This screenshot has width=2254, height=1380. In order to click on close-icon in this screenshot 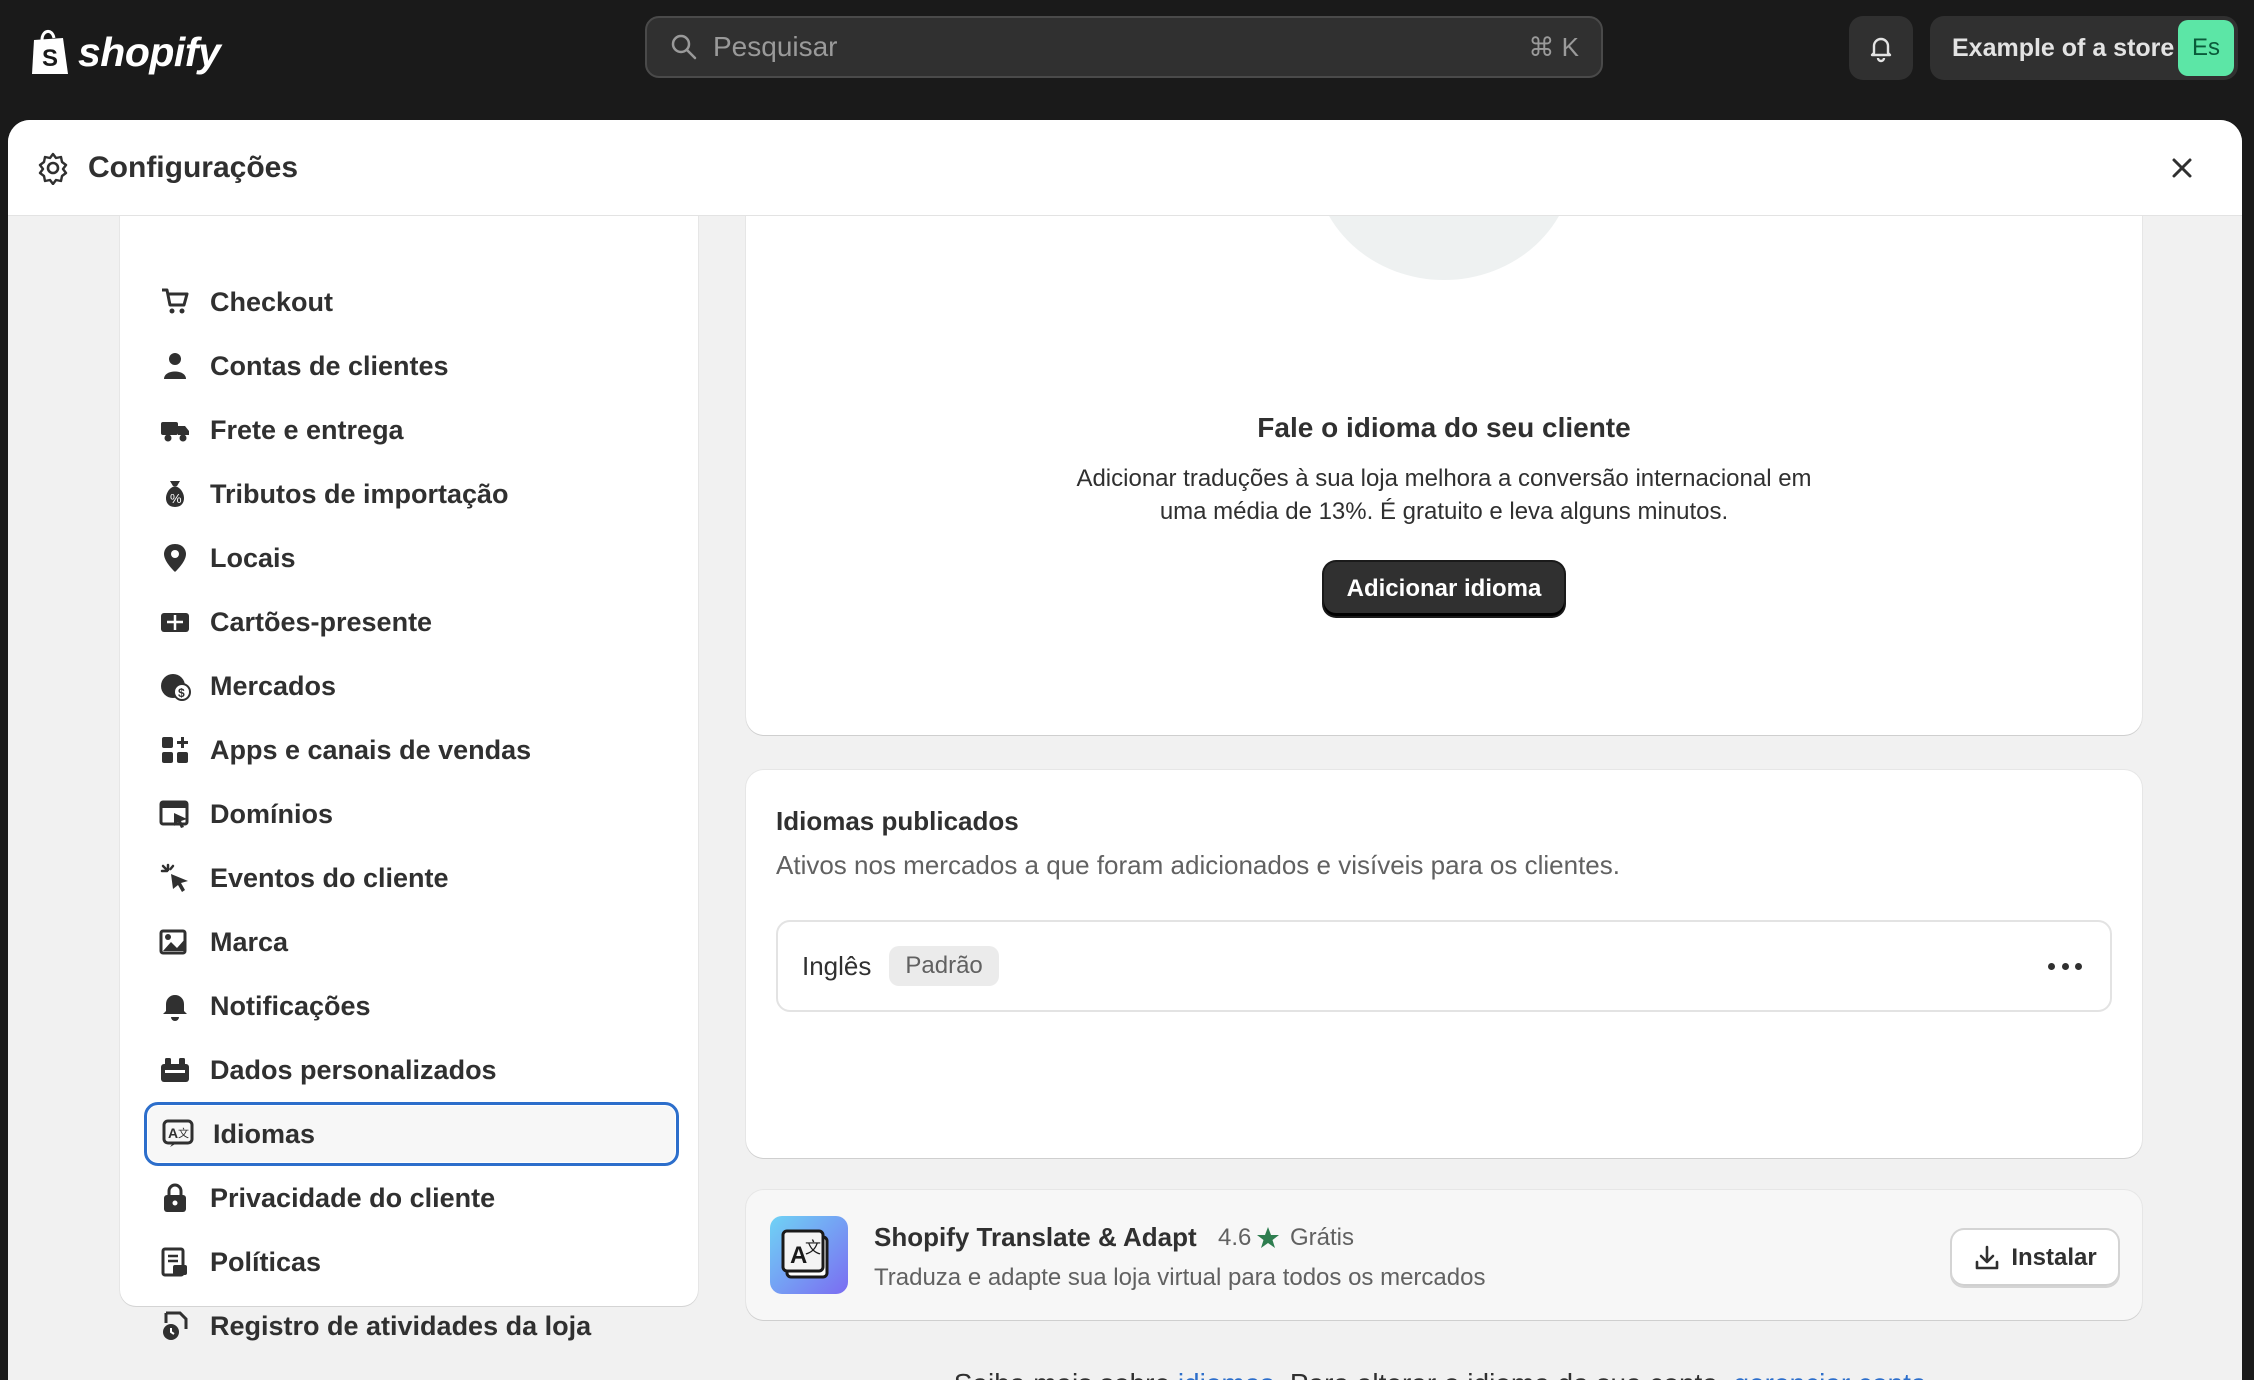, I will do `click(2182, 168)`.